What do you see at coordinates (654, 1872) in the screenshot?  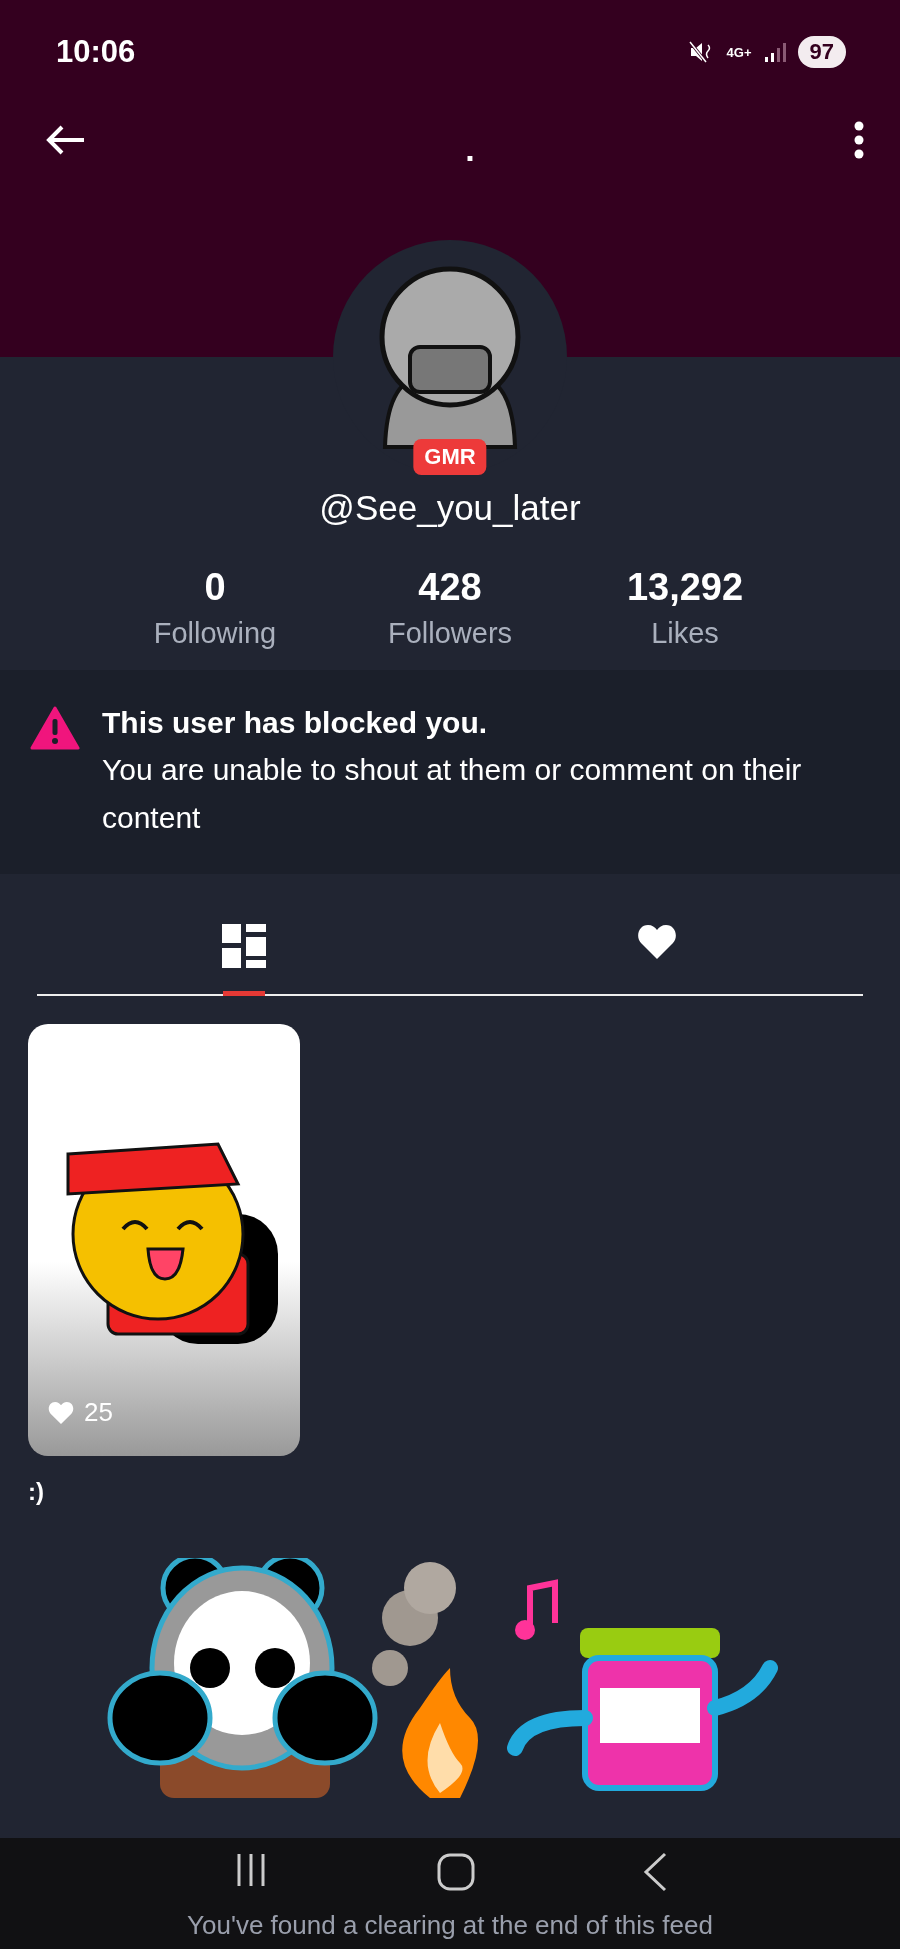 I see `back-icon` at bounding box center [654, 1872].